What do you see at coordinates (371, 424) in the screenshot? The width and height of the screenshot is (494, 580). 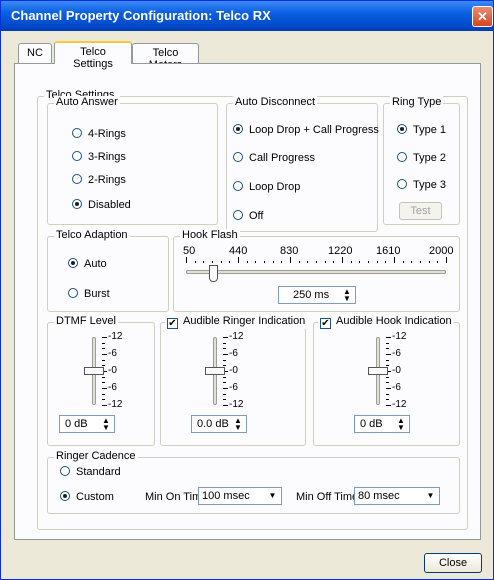 I see `audible-hook-value: 0 dB` at bounding box center [371, 424].